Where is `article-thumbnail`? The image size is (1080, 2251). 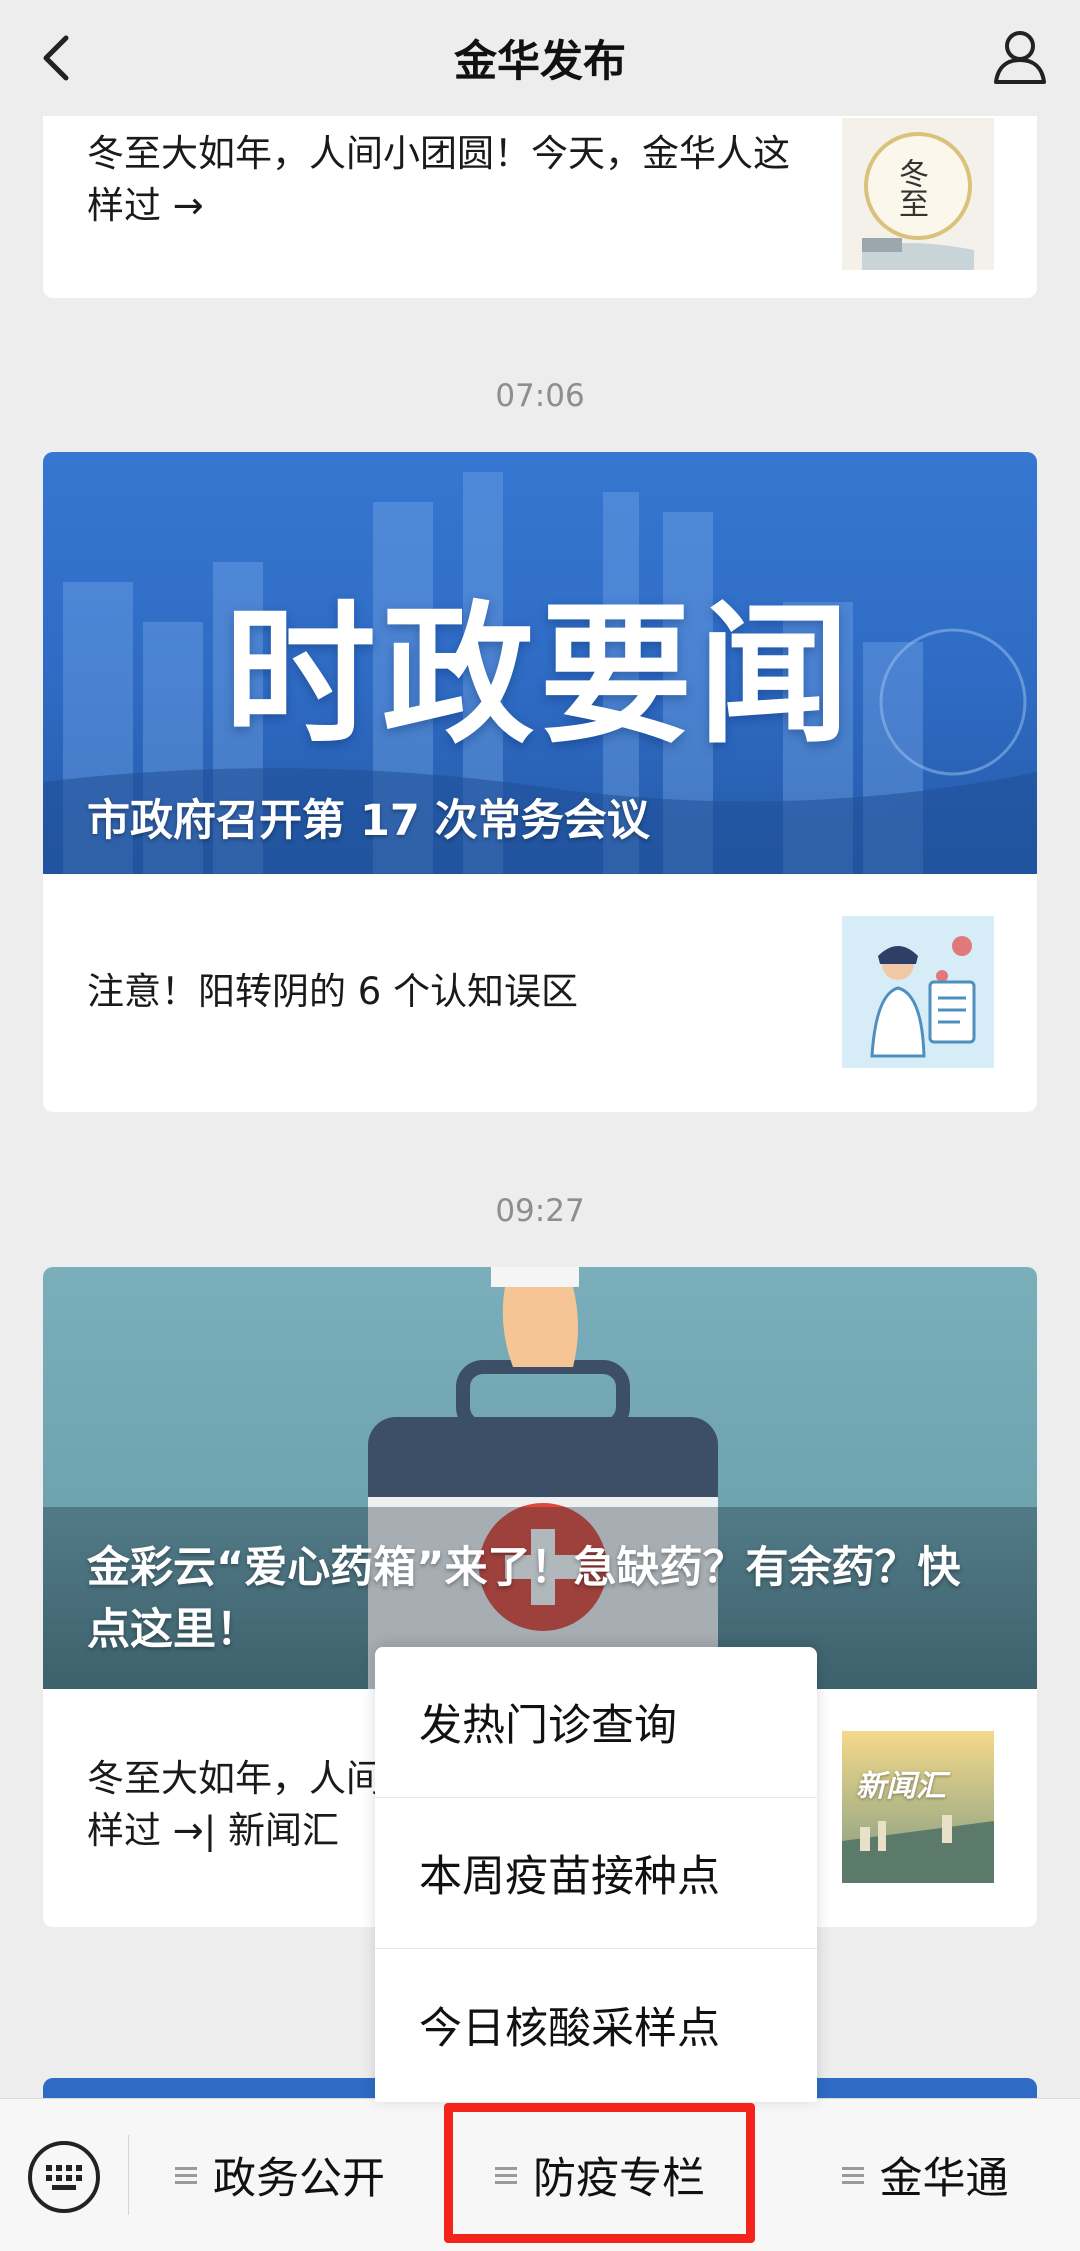
article-thumbnail is located at coordinates (918, 992).